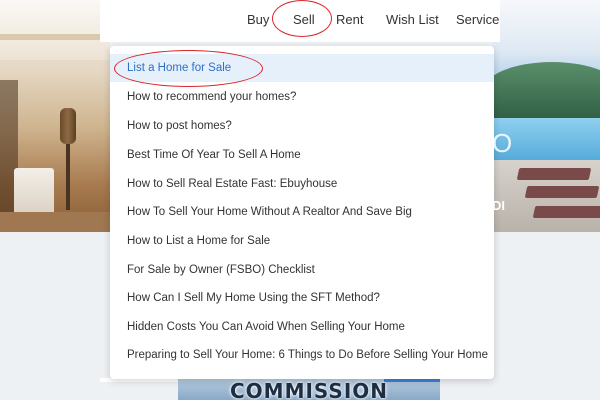 The width and height of the screenshot is (600, 400). I want to click on floor-lamp-post, so click(68, 177).